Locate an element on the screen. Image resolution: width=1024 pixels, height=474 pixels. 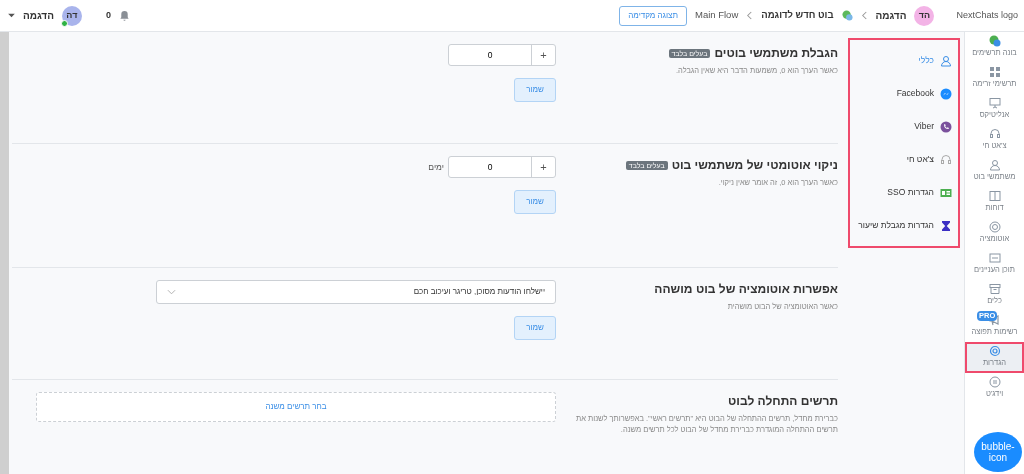
messenger-icon is located at coordinates (946, 93).